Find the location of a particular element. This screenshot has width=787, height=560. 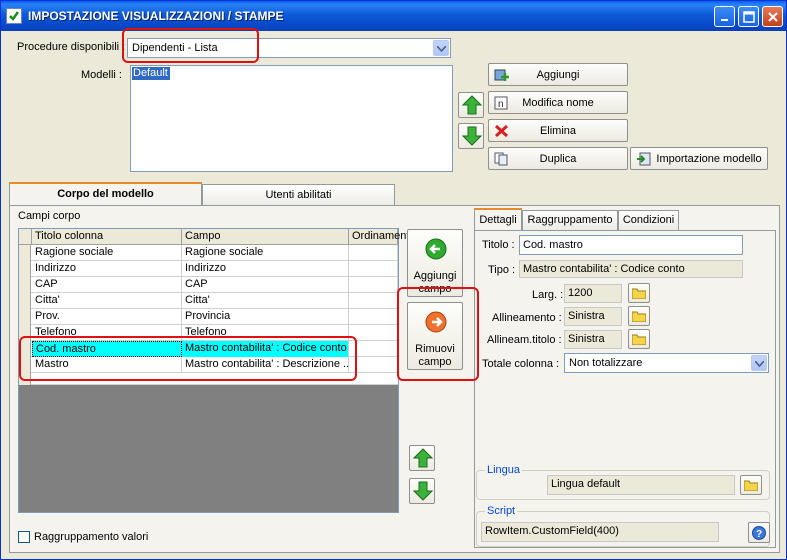

table-row: Ragione sociale Ragione sociale is located at coordinates (208, 253).